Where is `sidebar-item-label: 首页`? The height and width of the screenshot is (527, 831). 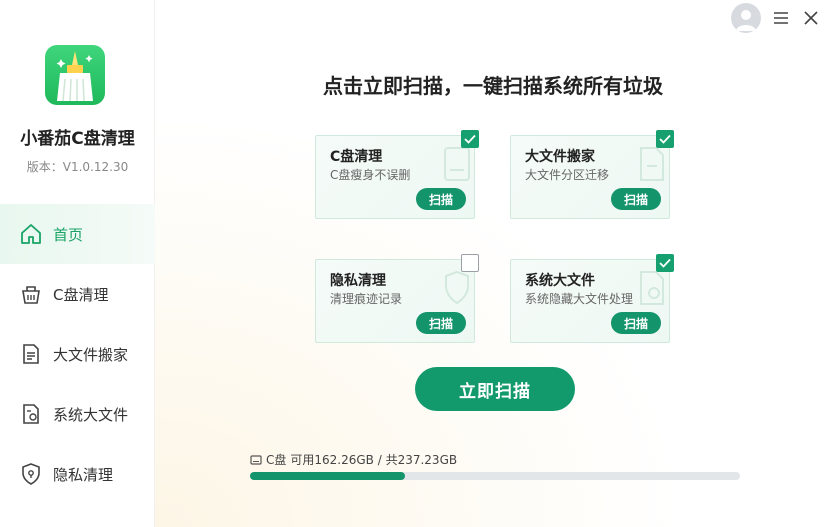
sidebar-item-label: 首页 is located at coordinates (68, 234).